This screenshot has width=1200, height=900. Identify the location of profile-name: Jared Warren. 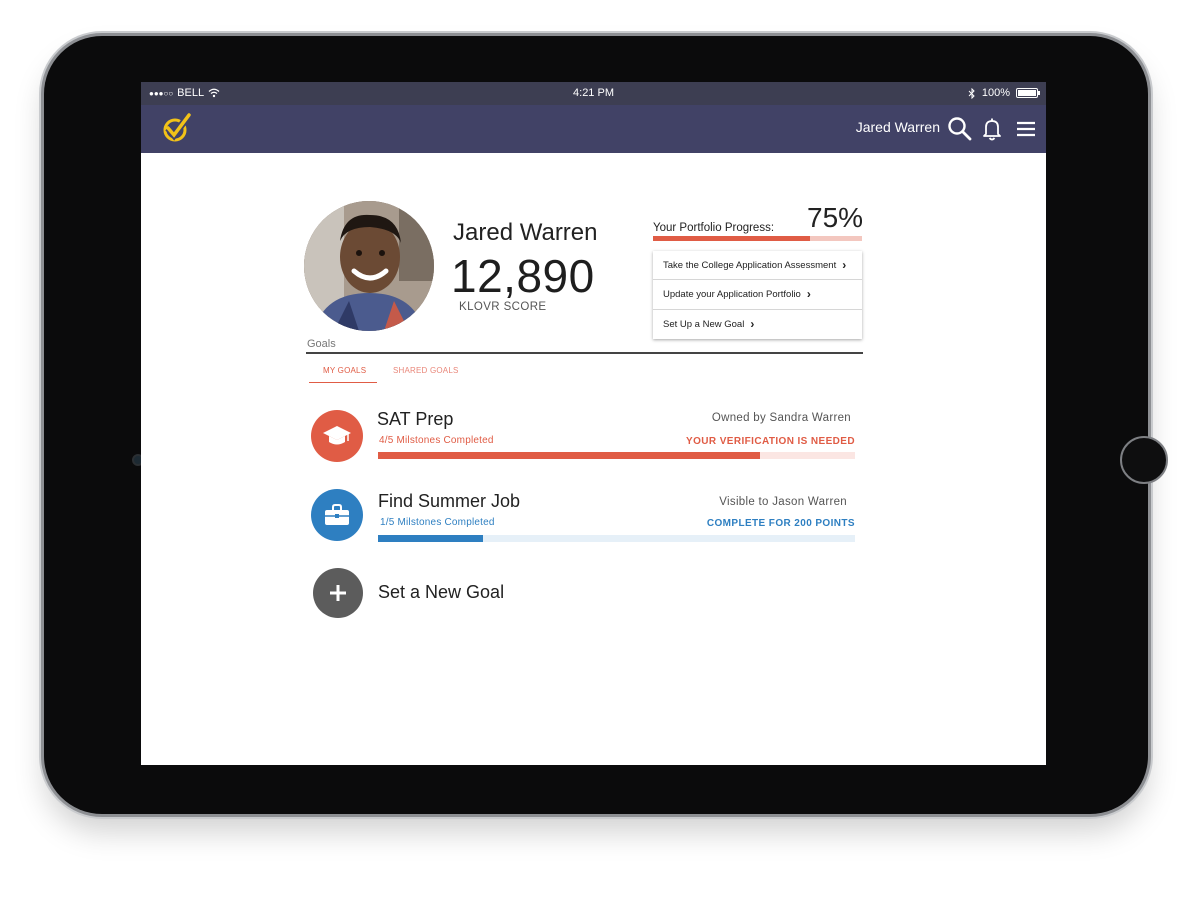
(525, 232).